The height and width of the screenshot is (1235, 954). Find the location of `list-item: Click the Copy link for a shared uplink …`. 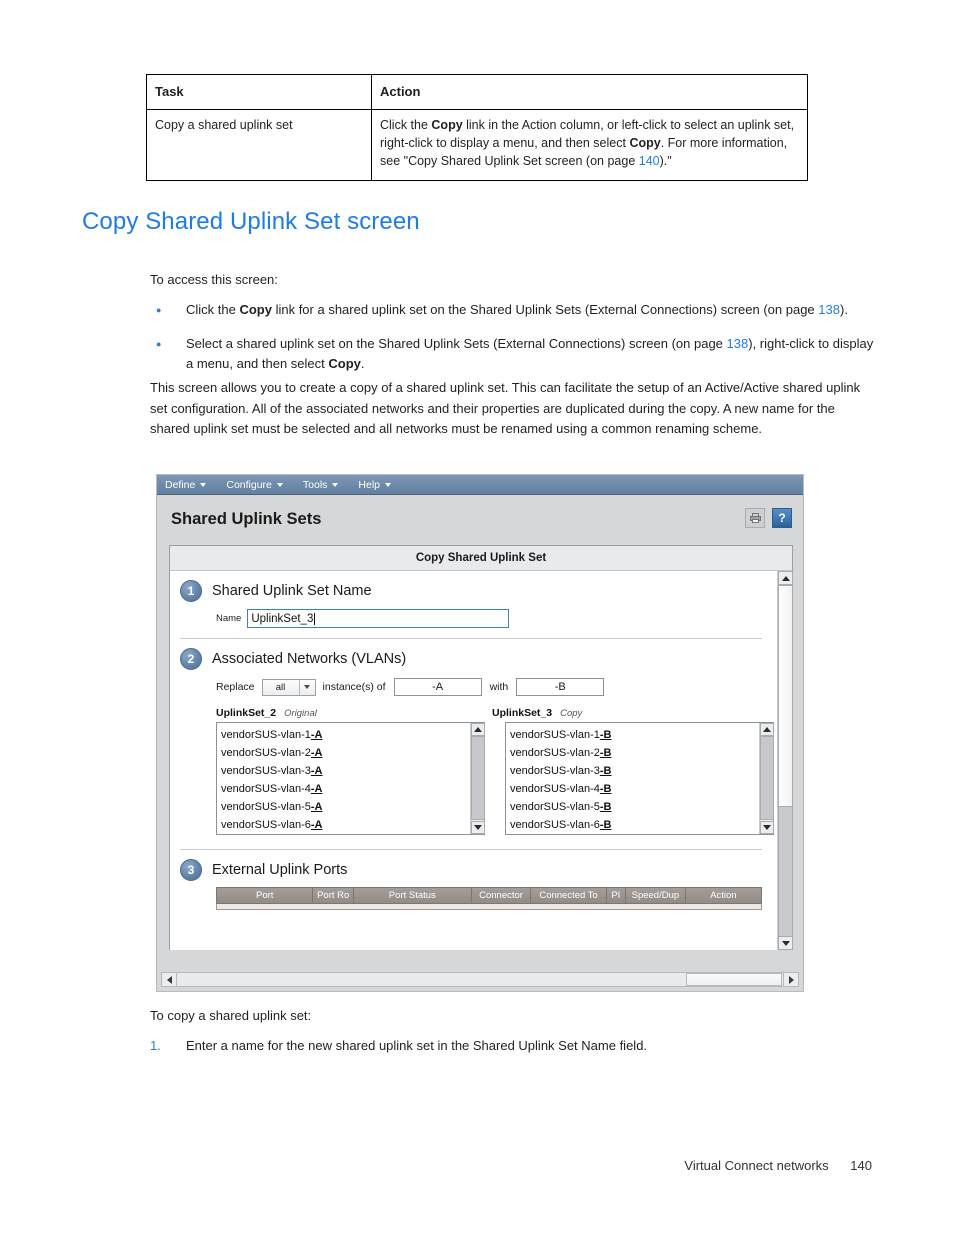

list-item: Click the Copy link for a shared uplink … is located at coordinates (512, 310).